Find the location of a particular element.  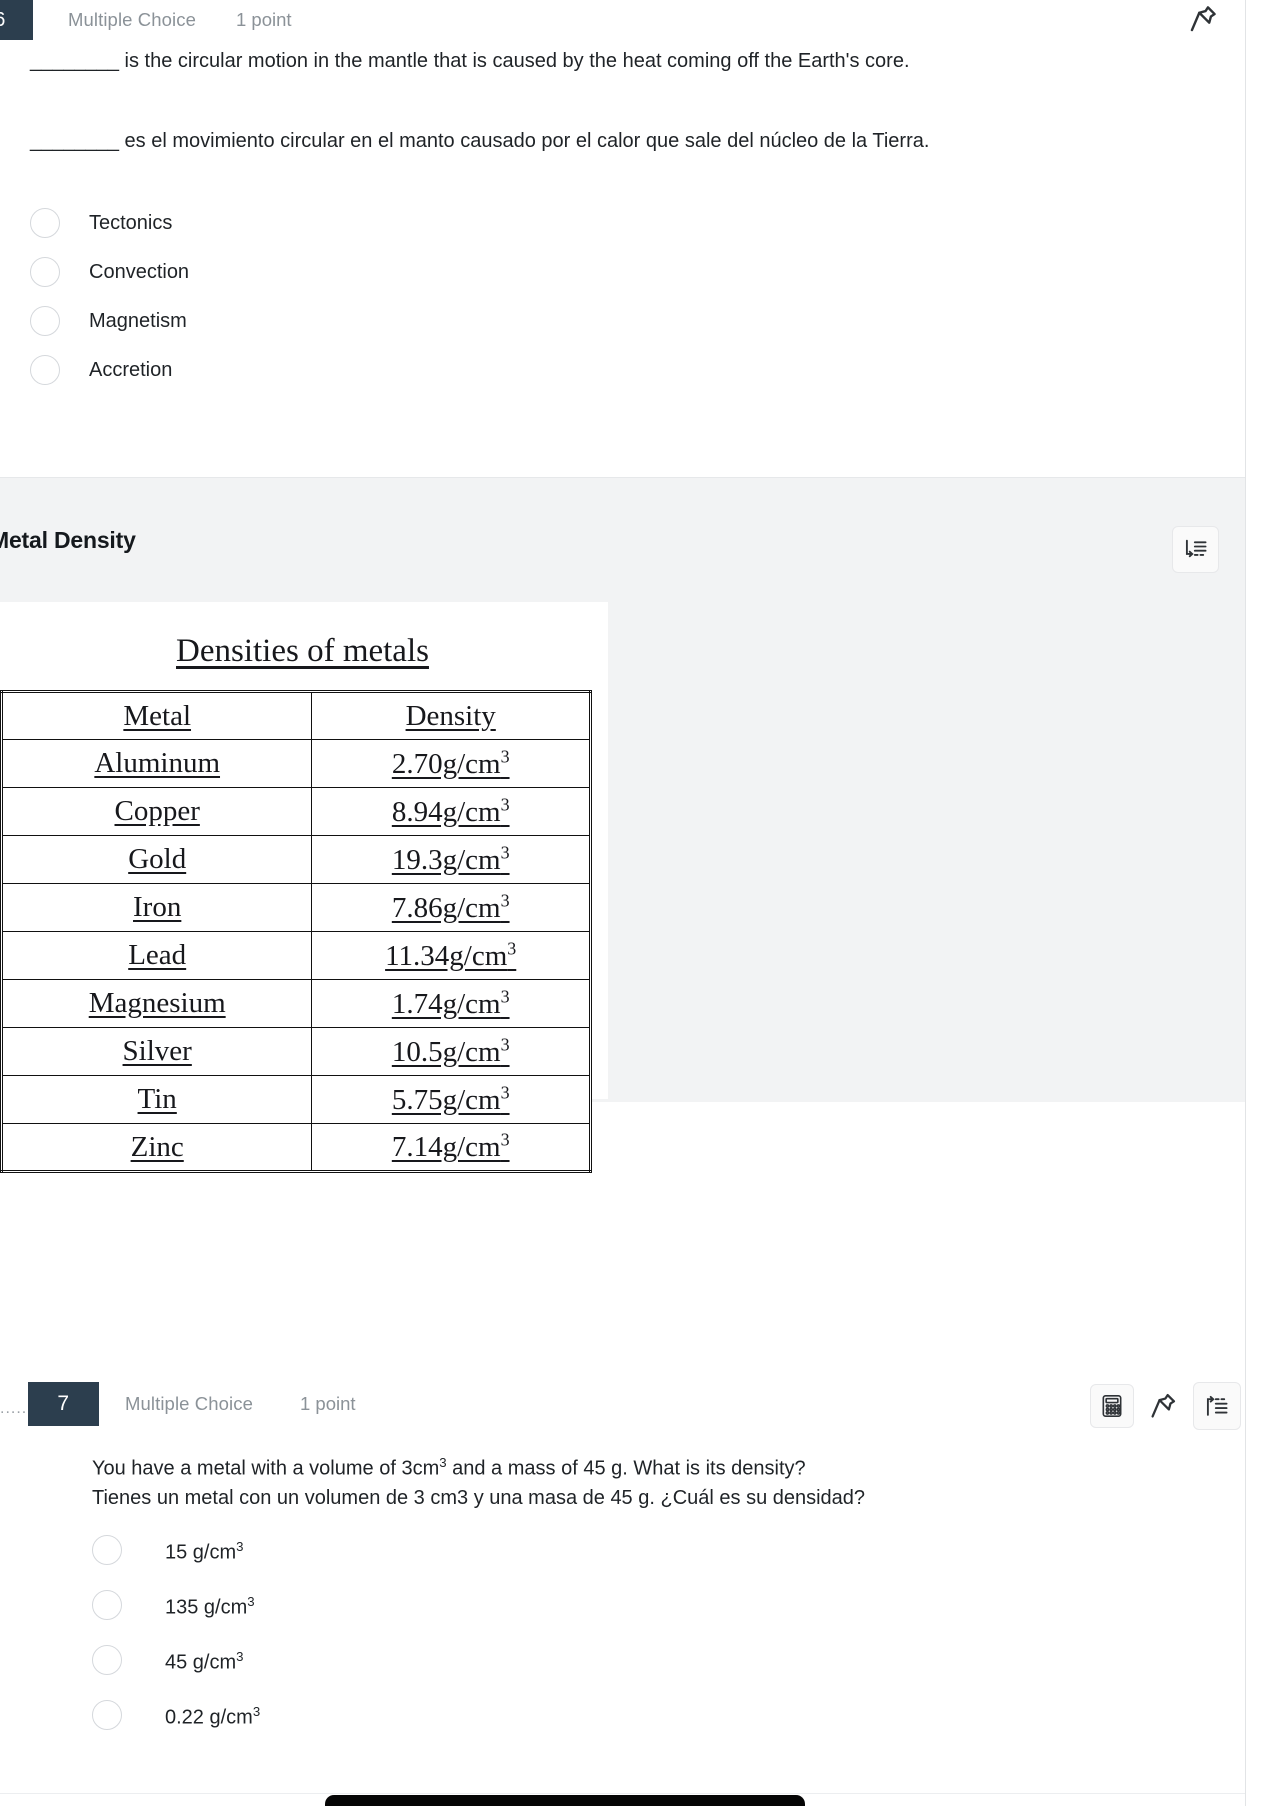

question-6-header: 6 Multiple Choice 1 point is located at coordinates (622, 20).